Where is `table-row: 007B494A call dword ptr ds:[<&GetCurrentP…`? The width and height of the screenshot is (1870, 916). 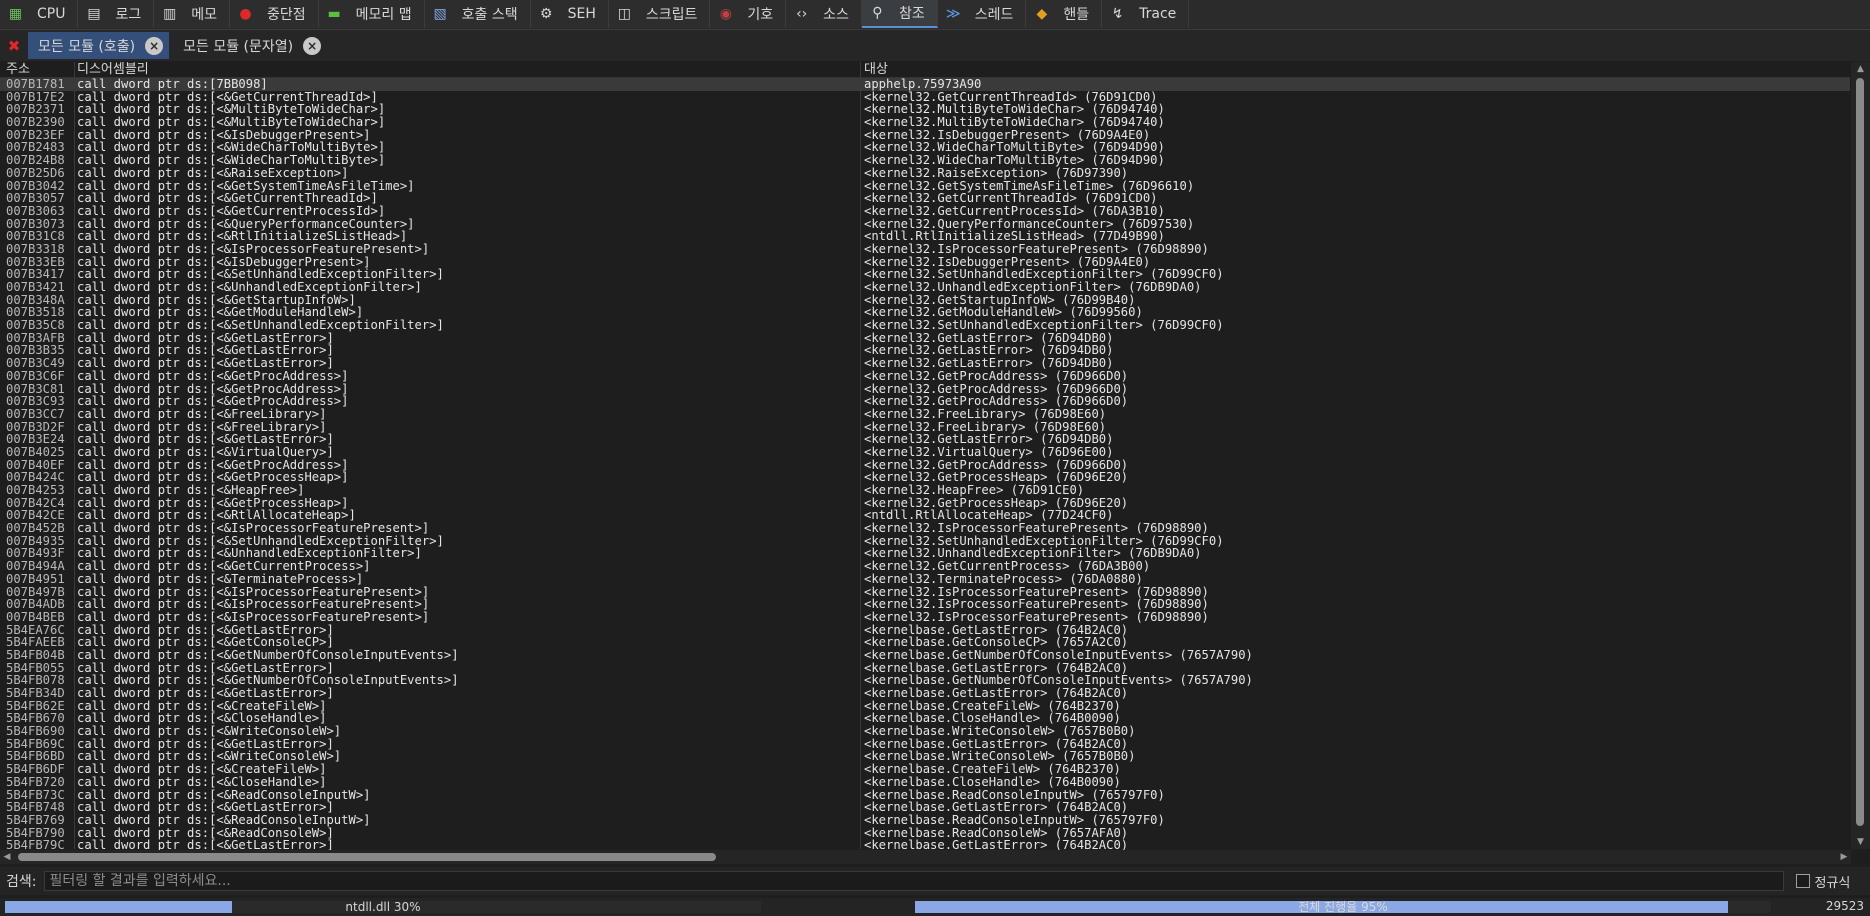
table-row: 007B494A call dword ptr ds:[<&GetCurrentP… is located at coordinates (925, 566).